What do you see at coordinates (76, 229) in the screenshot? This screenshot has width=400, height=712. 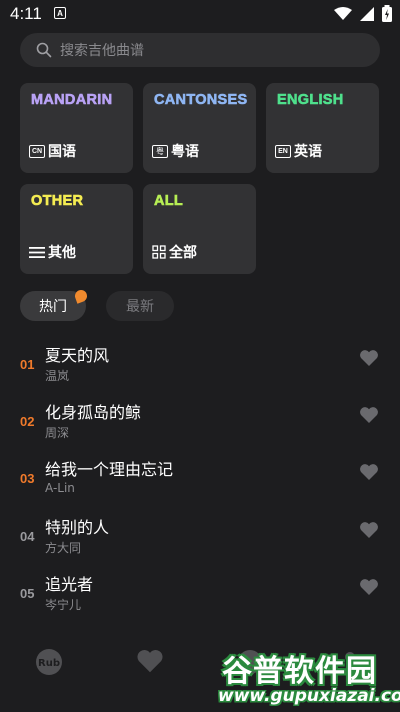 I see `category-other: OTHER 其他` at bounding box center [76, 229].